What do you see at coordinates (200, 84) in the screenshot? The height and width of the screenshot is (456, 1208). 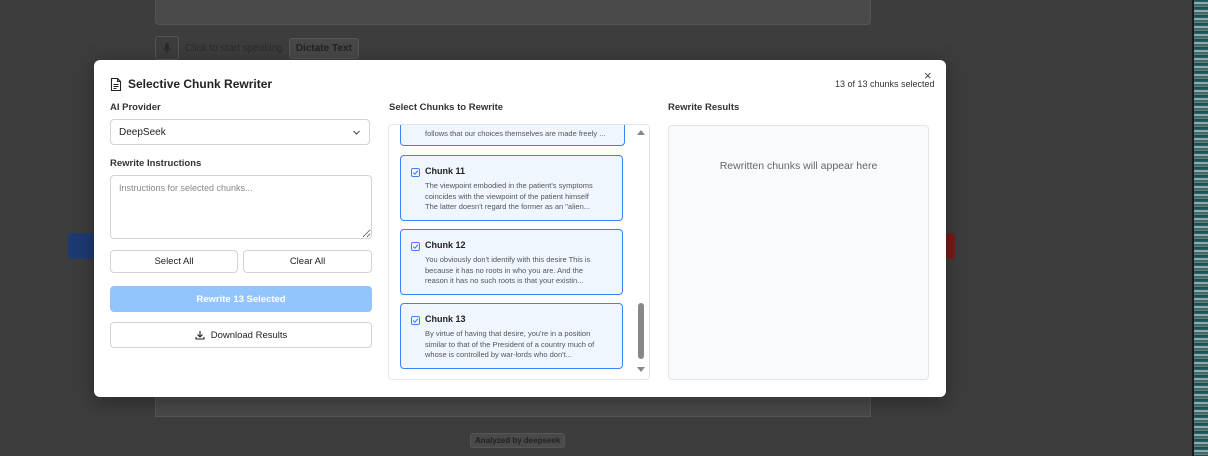 I see `modal-title: Selective Chunk Rewriter` at bounding box center [200, 84].